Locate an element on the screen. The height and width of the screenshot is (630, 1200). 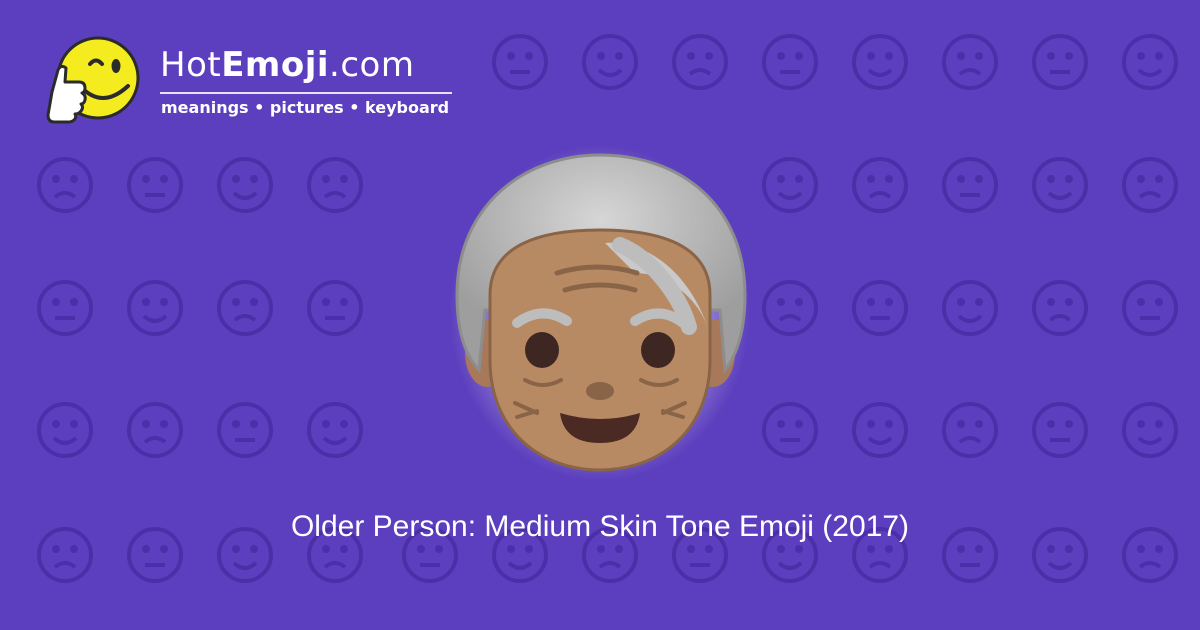
right-eye is located at coordinates (658, 350).